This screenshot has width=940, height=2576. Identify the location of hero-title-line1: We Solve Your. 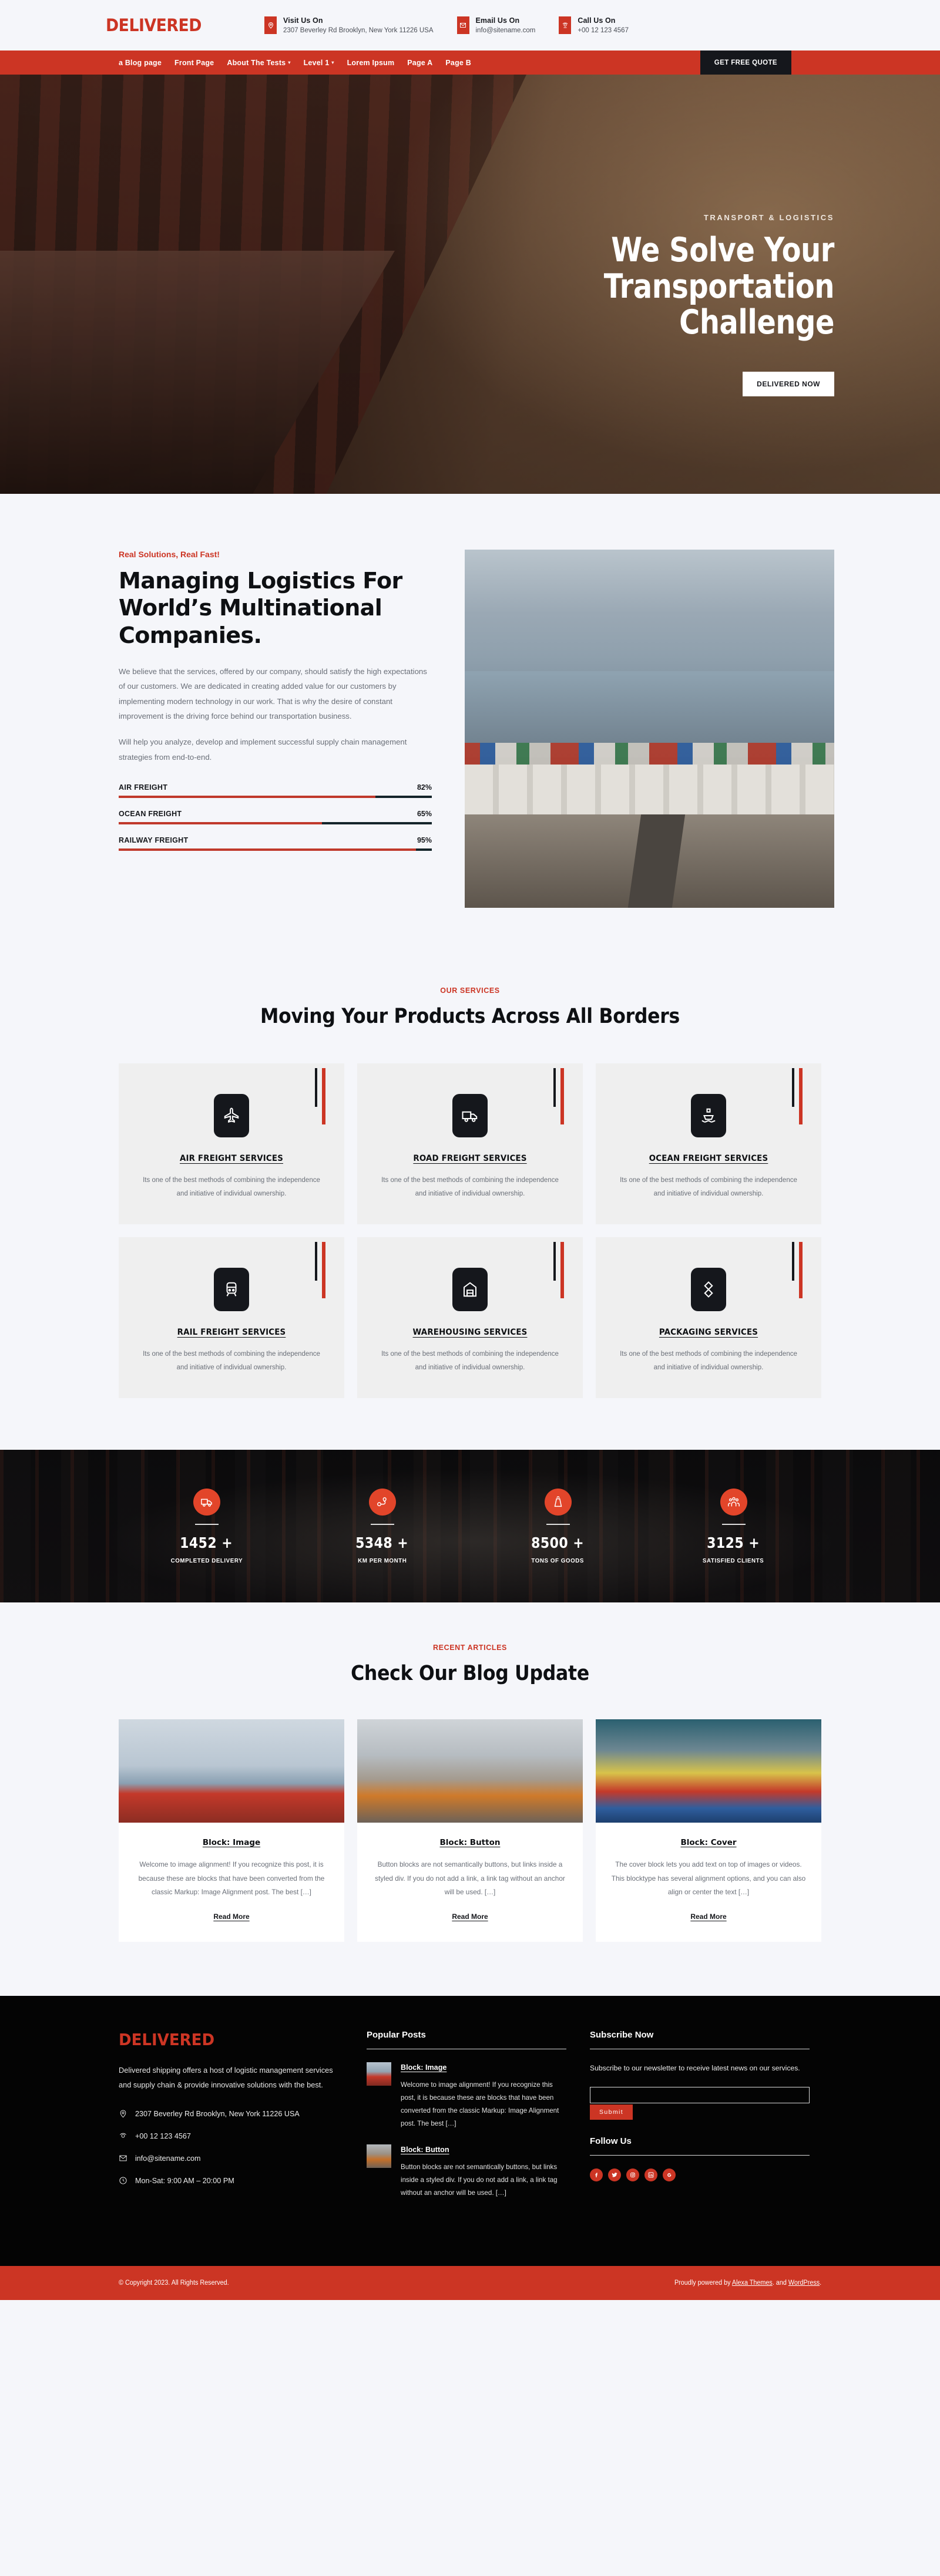
(722, 250).